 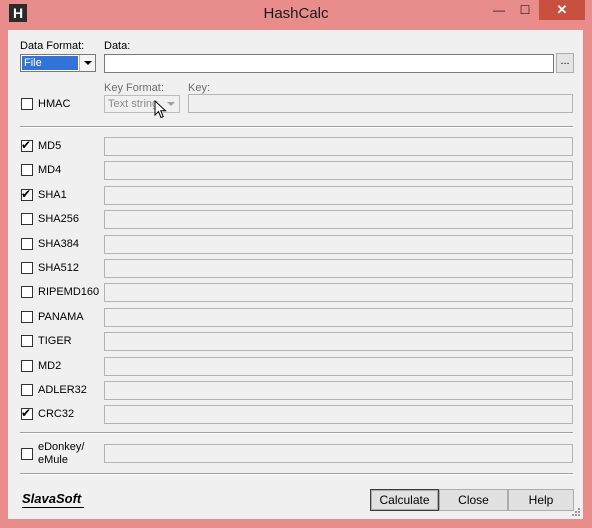 What do you see at coordinates (61, 447) in the screenshot?
I see `edonkey-label-line1: eDonkey/` at bounding box center [61, 447].